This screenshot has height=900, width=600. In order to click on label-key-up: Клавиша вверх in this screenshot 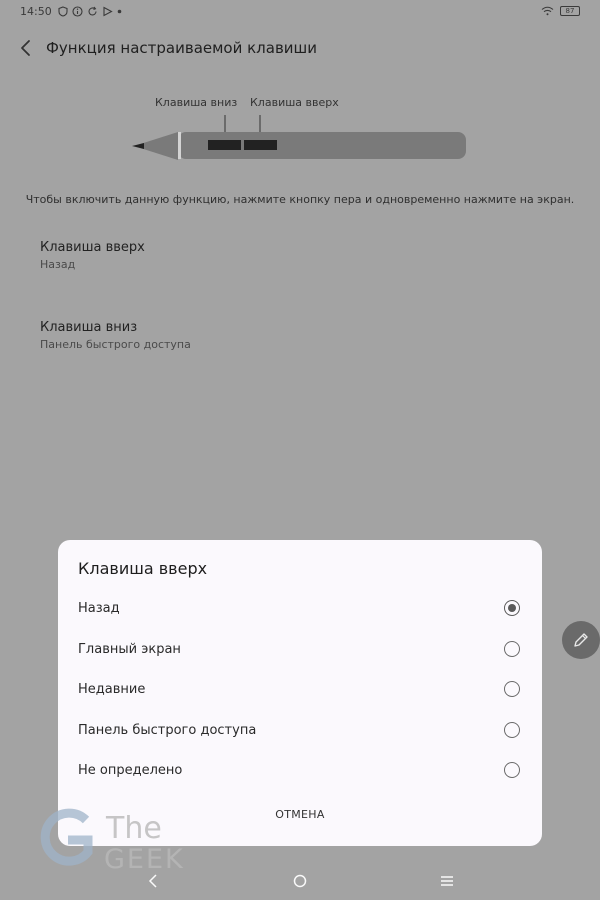, I will do `click(294, 102)`.